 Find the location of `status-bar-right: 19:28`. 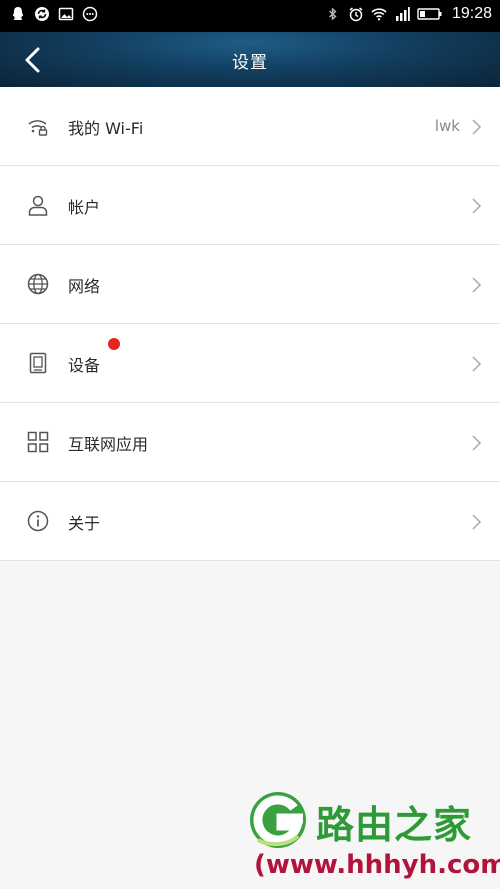

status-bar-right: 19:28 is located at coordinates (408, 14).